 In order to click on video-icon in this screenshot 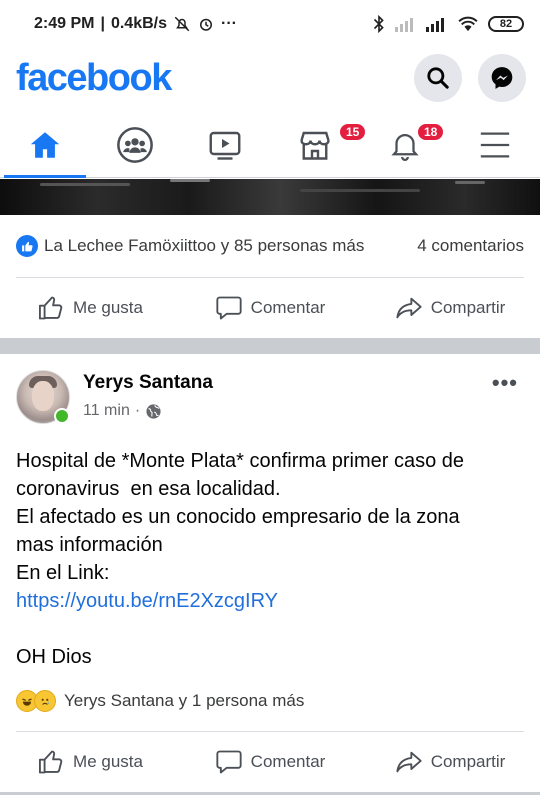, I will do `click(225, 145)`.